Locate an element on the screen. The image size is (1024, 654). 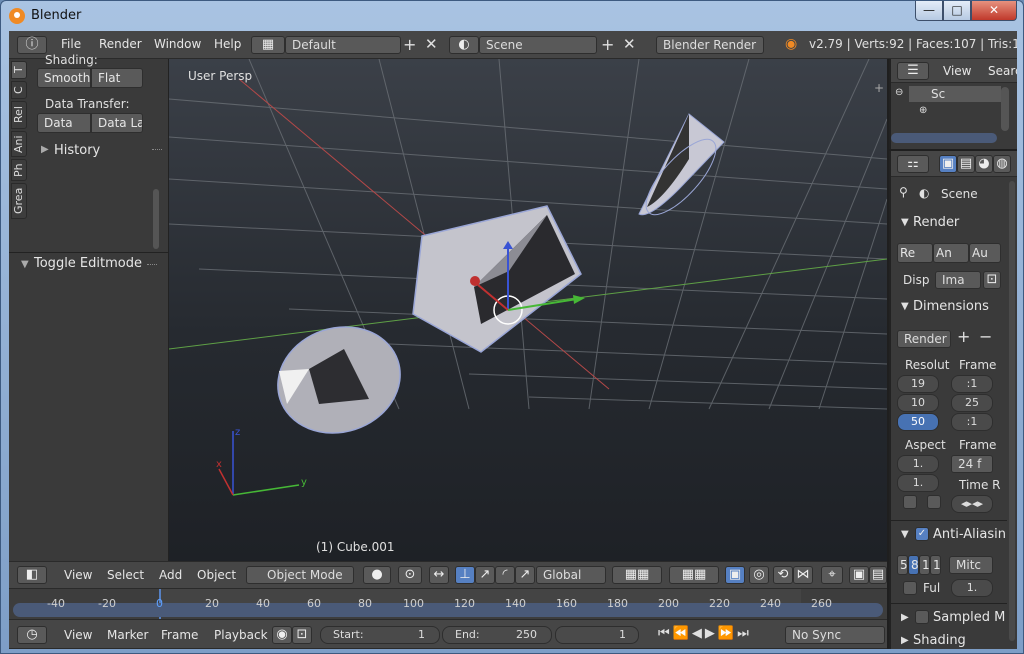
layout-field: Default is located at coordinates (343, 45).